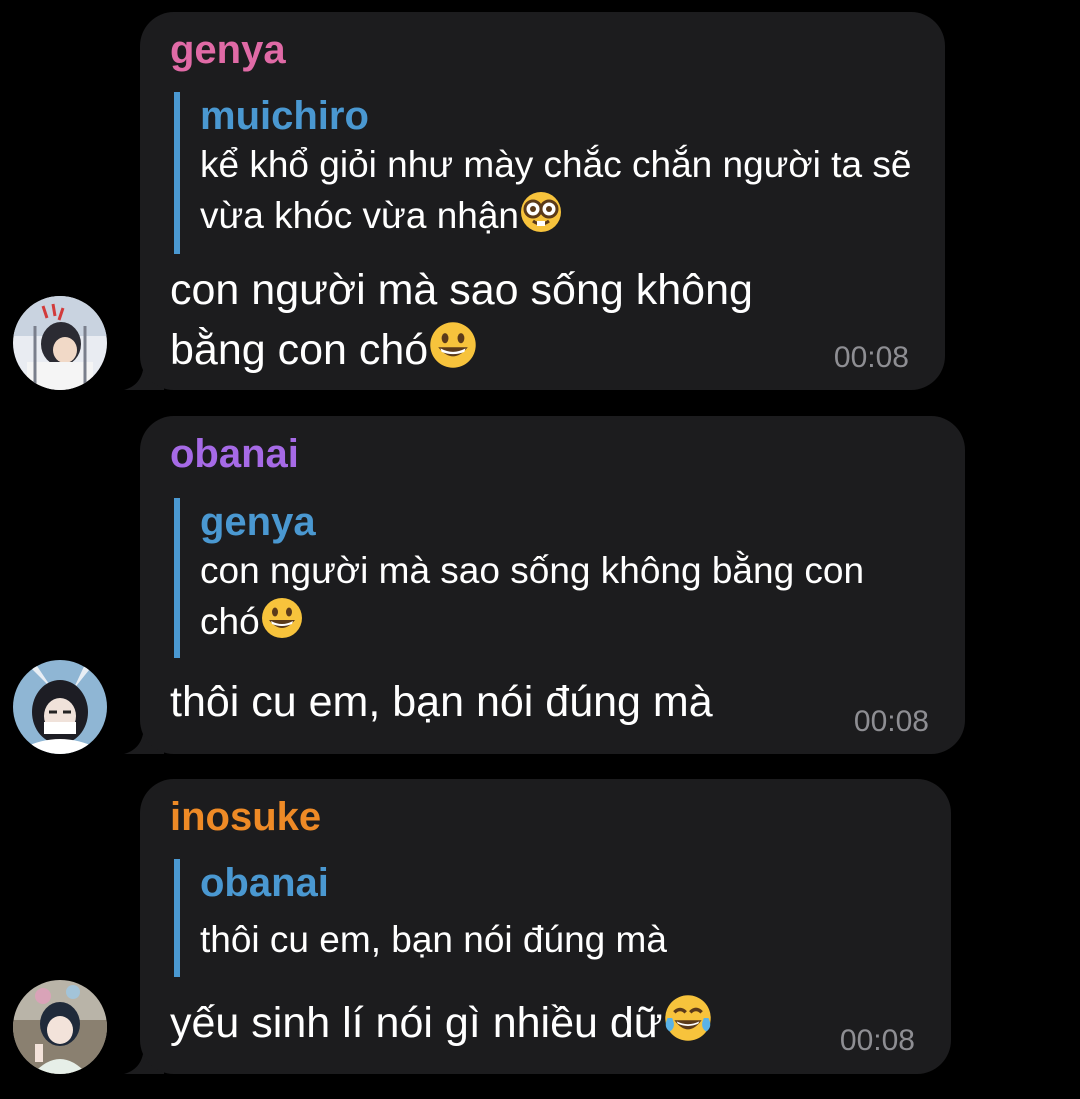 Image resolution: width=1080 pixels, height=1099 pixels. I want to click on reply-author: muichiro, so click(284, 116).